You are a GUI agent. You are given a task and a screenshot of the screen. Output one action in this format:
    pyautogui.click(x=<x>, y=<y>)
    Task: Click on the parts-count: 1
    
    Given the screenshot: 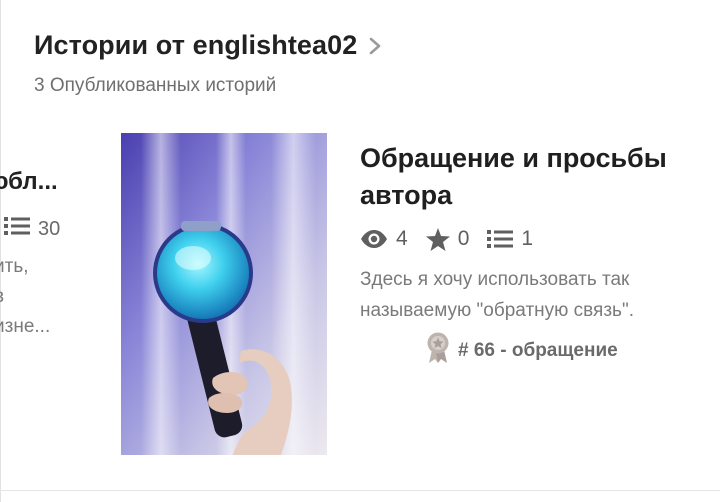 What is the action you would take?
    pyautogui.click(x=527, y=238)
    